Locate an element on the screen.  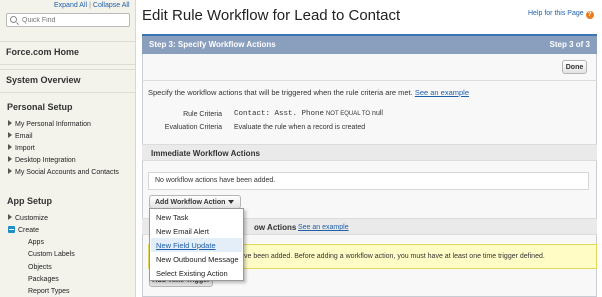
sidebar-item-email: Email is located at coordinates (20, 136).